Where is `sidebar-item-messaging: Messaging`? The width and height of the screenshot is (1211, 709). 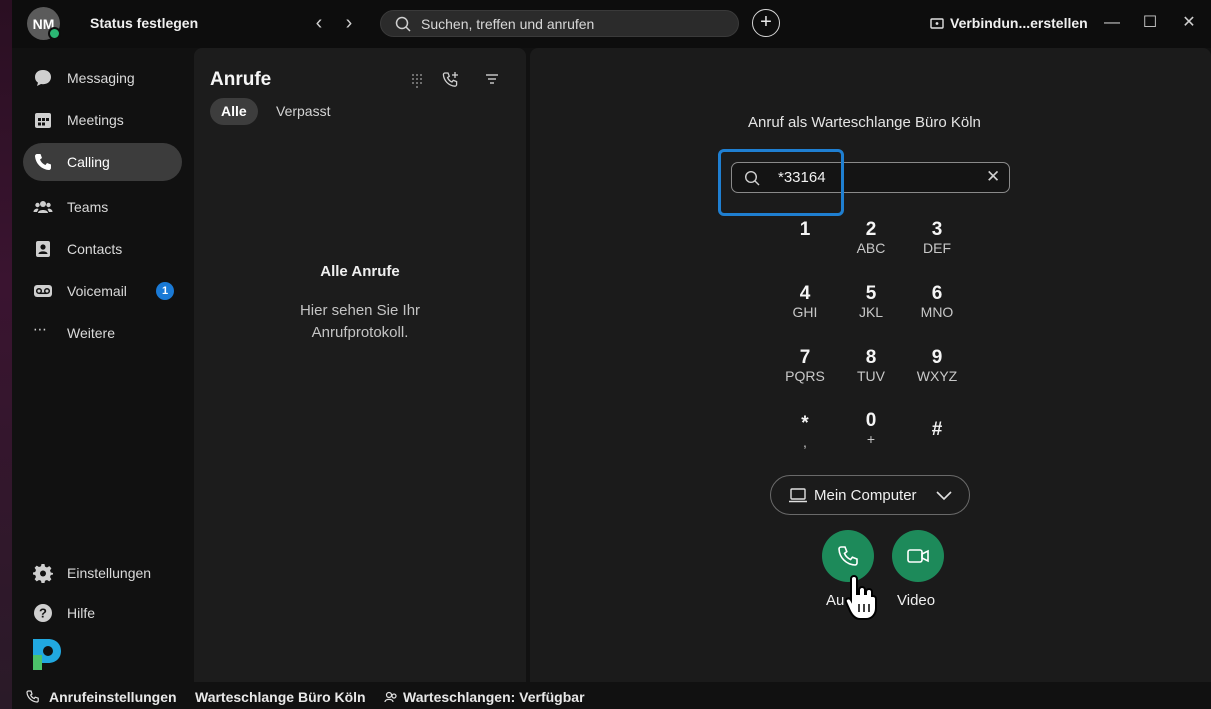
sidebar-item-messaging: Messaging is located at coordinates (102, 78).